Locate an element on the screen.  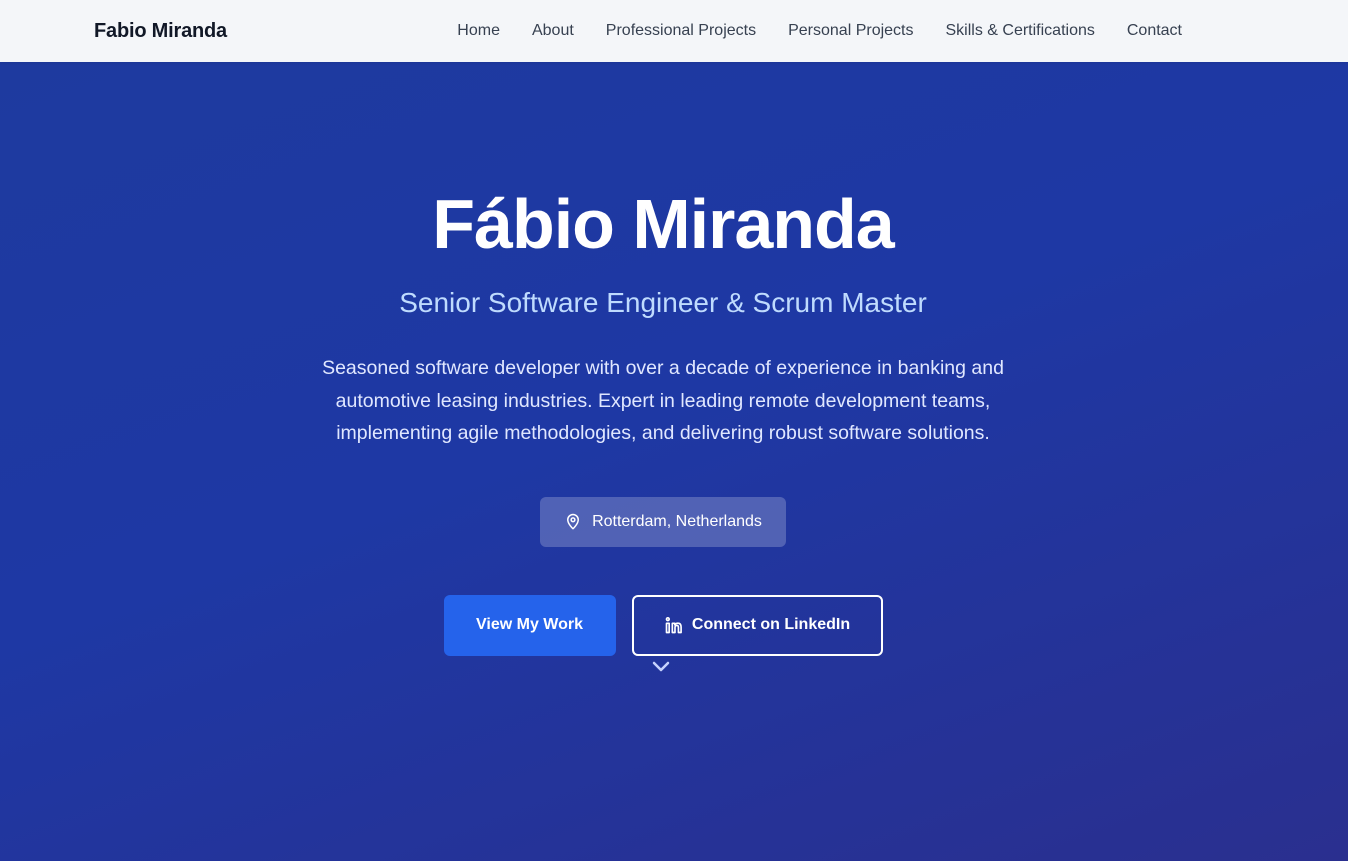
hero-title: Fábio Miranda is located at coordinates (663, 224).